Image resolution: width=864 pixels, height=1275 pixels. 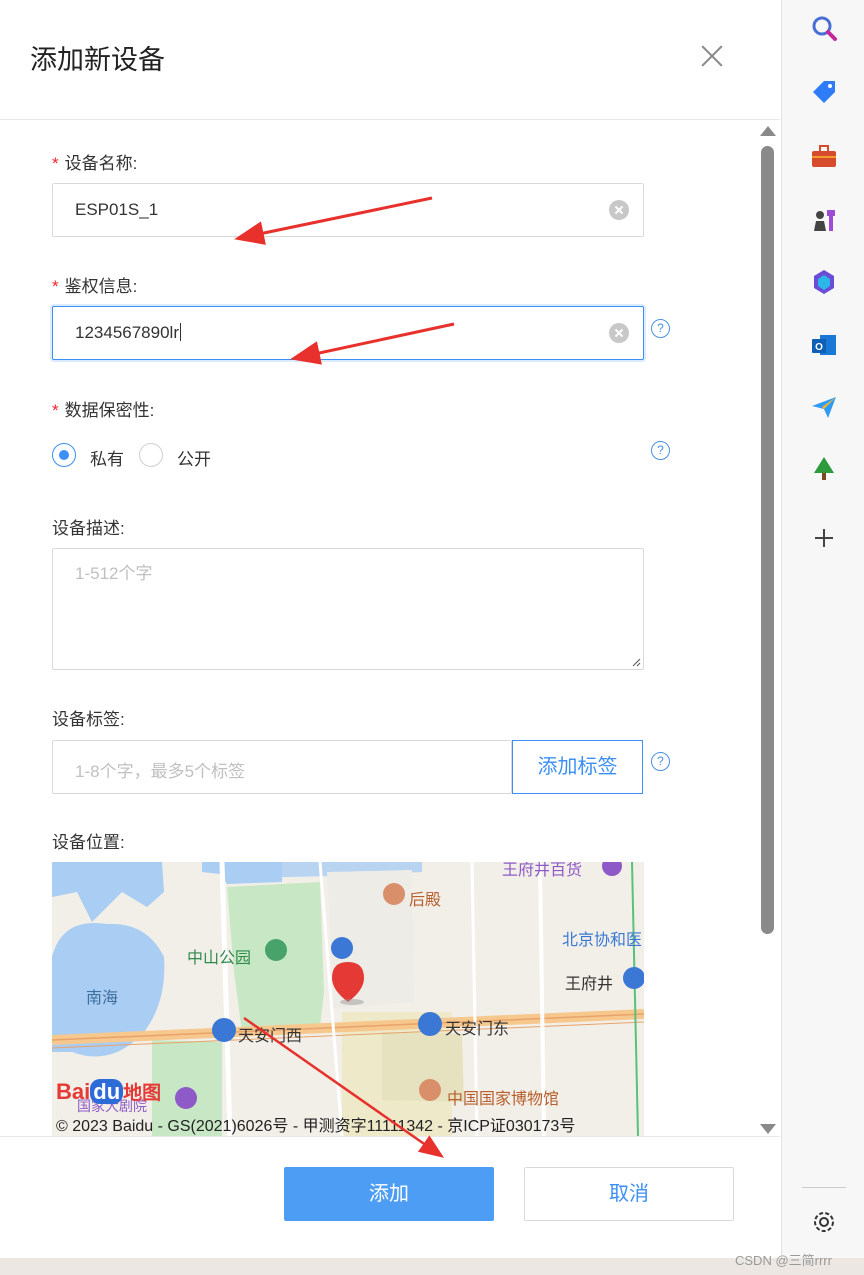 I want to click on privacy-label-text: 数据保密性:, so click(x=109, y=410).